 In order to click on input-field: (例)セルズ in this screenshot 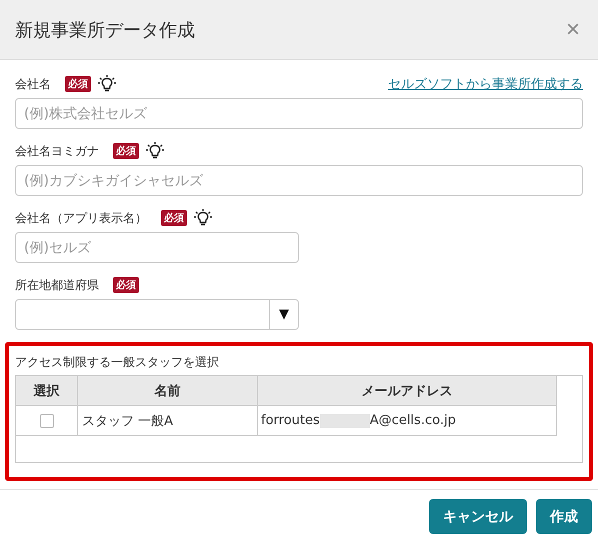, I will do `click(157, 247)`.